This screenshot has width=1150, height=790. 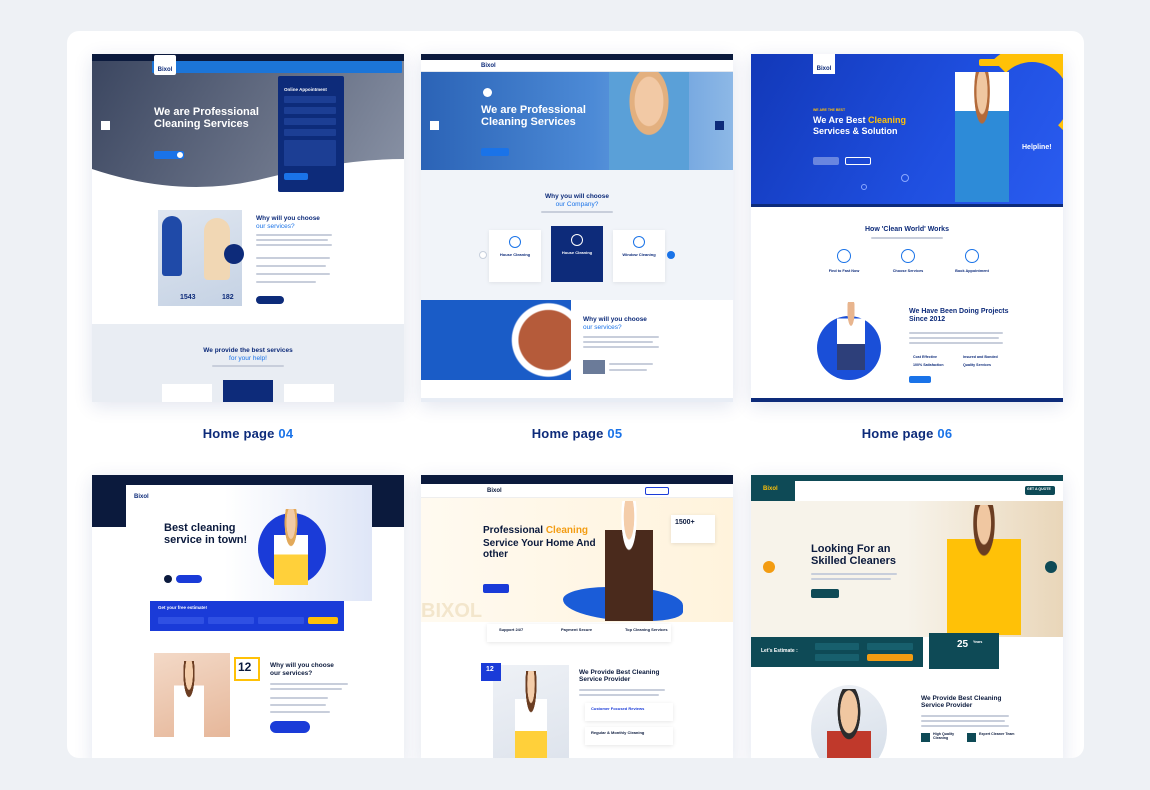 What do you see at coordinates (291, 673) in the screenshot?
I see `section-title-b: our services?` at bounding box center [291, 673].